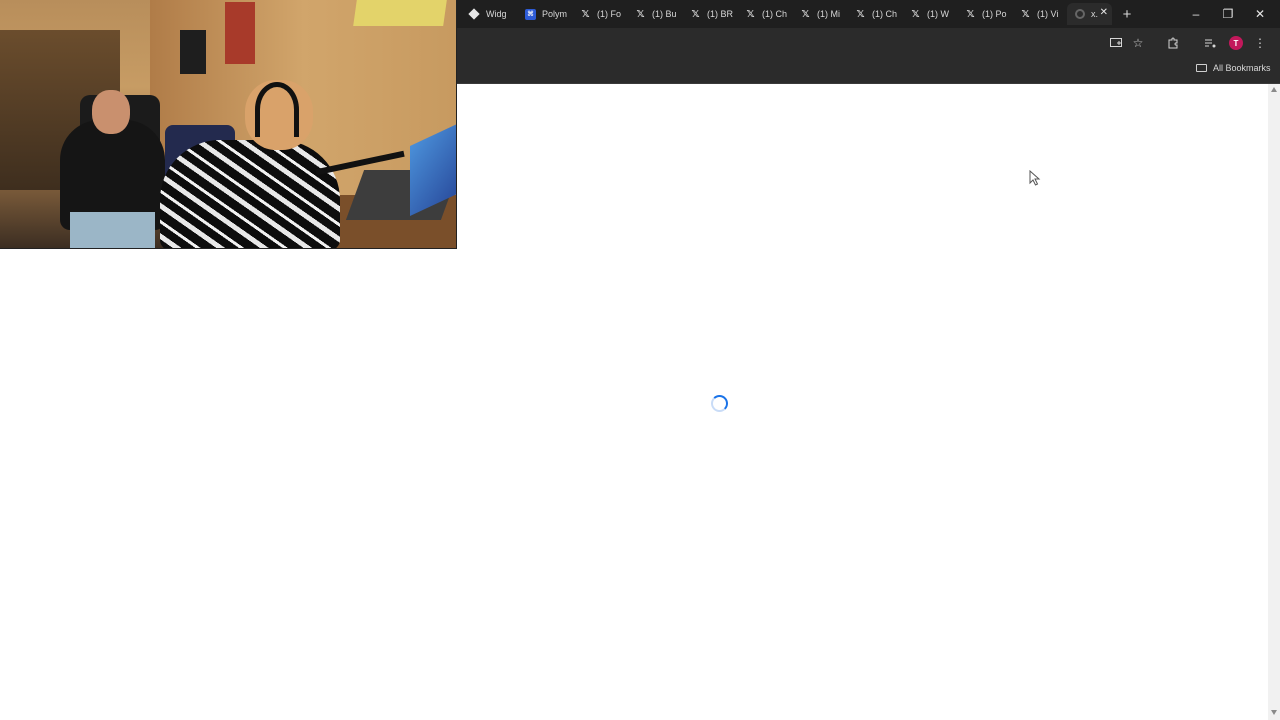 Image resolution: width=1280 pixels, height=720 pixels. I want to click on tab-widget: Widg, so click(489, 14).